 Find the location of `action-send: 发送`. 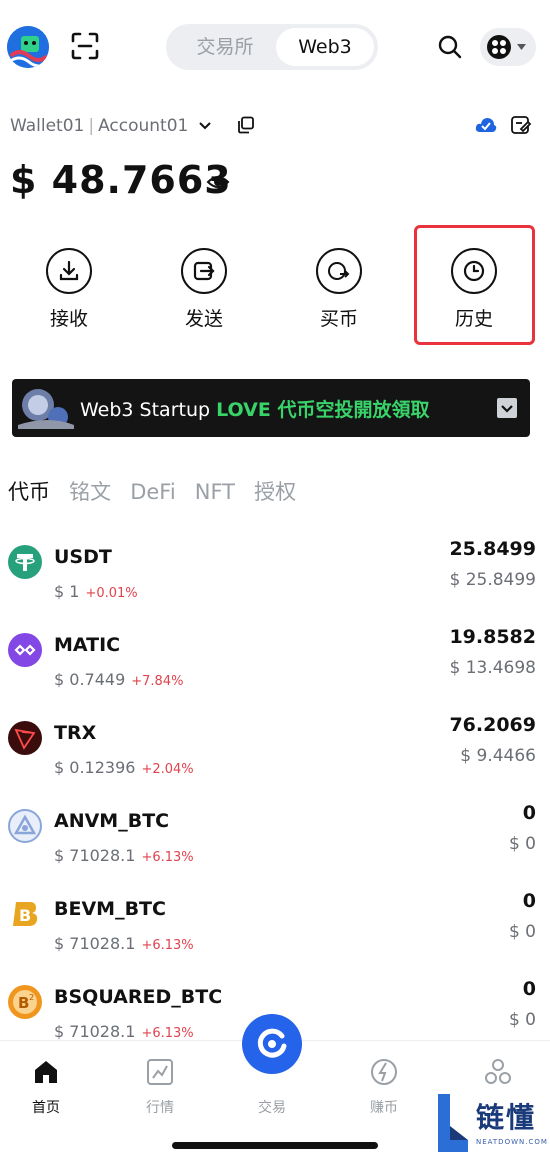

action-send: 发送 is located at coordinates (204, 296).